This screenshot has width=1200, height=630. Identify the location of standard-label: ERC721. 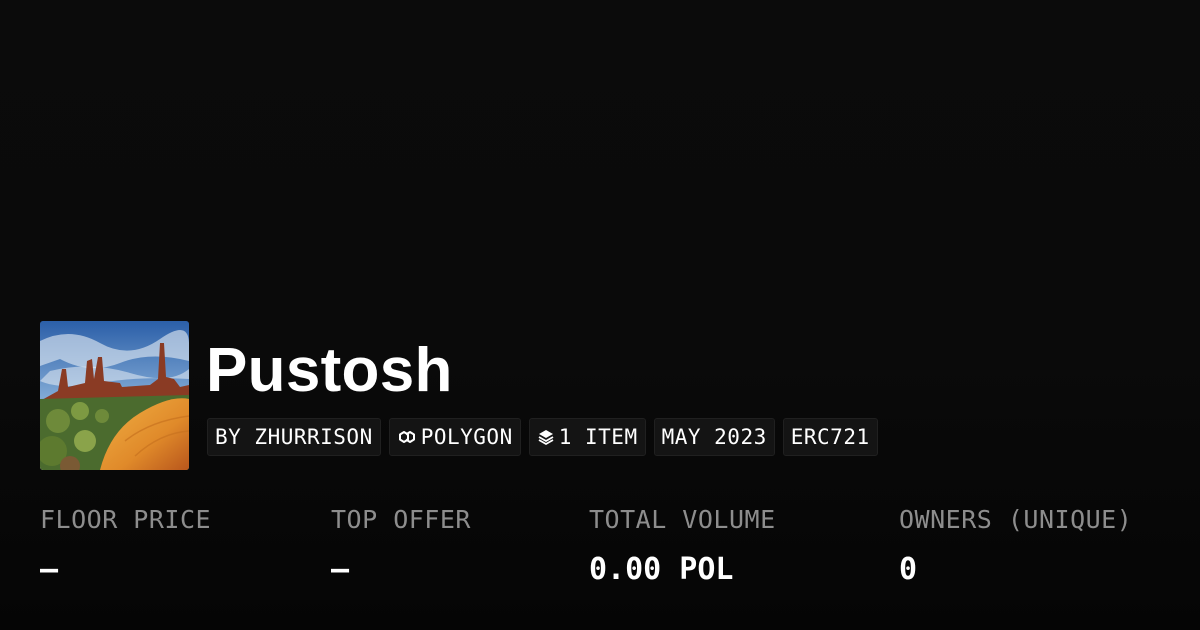
(830, 437).